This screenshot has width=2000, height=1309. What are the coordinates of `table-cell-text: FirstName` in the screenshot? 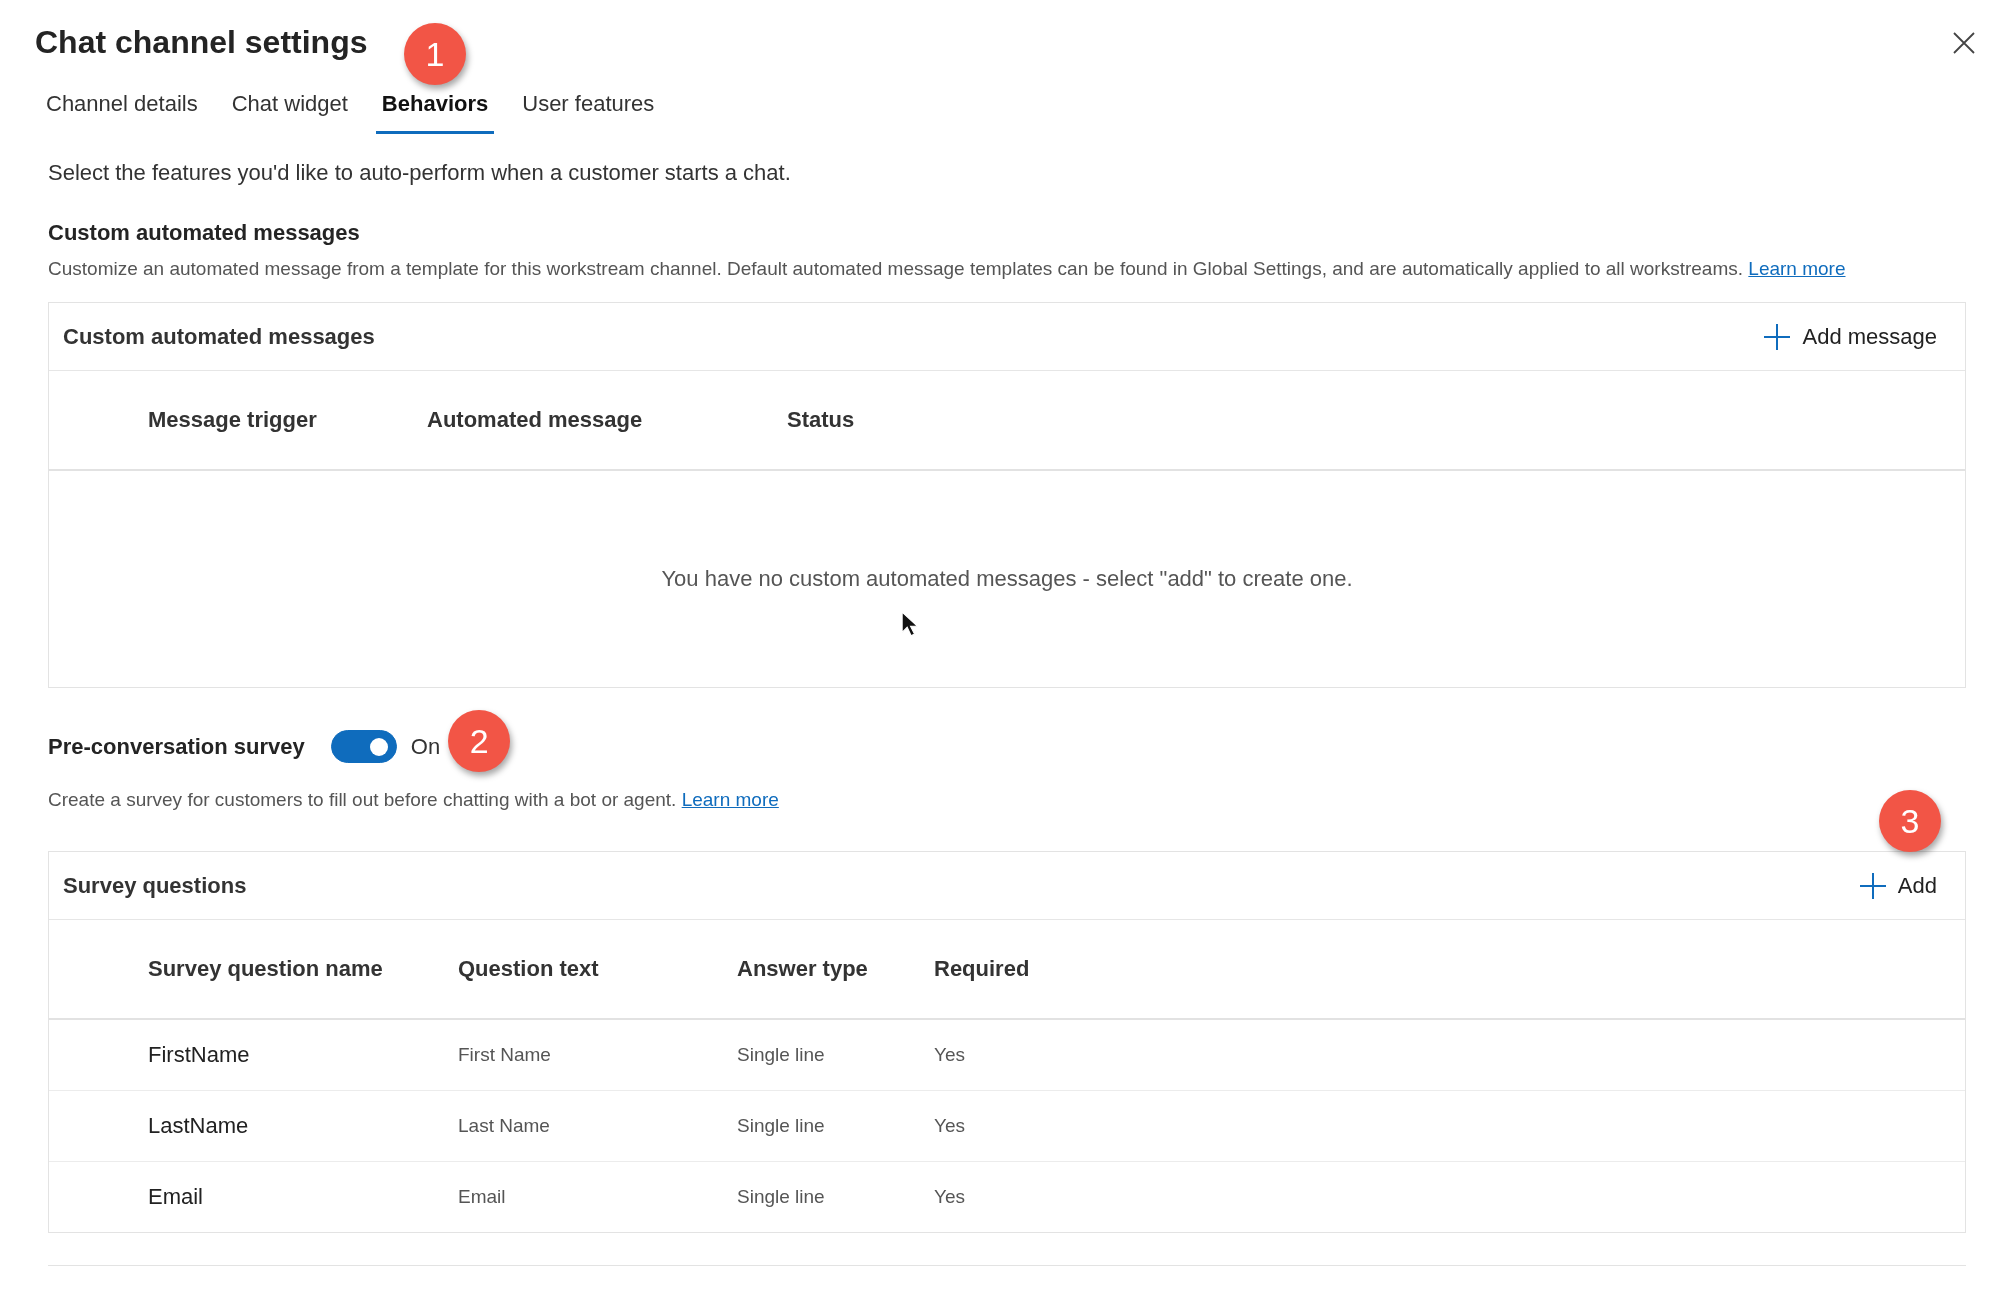 It's located at (199, 1055).